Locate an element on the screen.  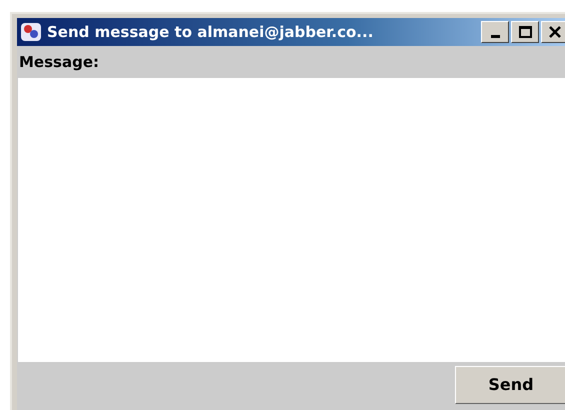
minimize-button is located at coordinates (495, 32).